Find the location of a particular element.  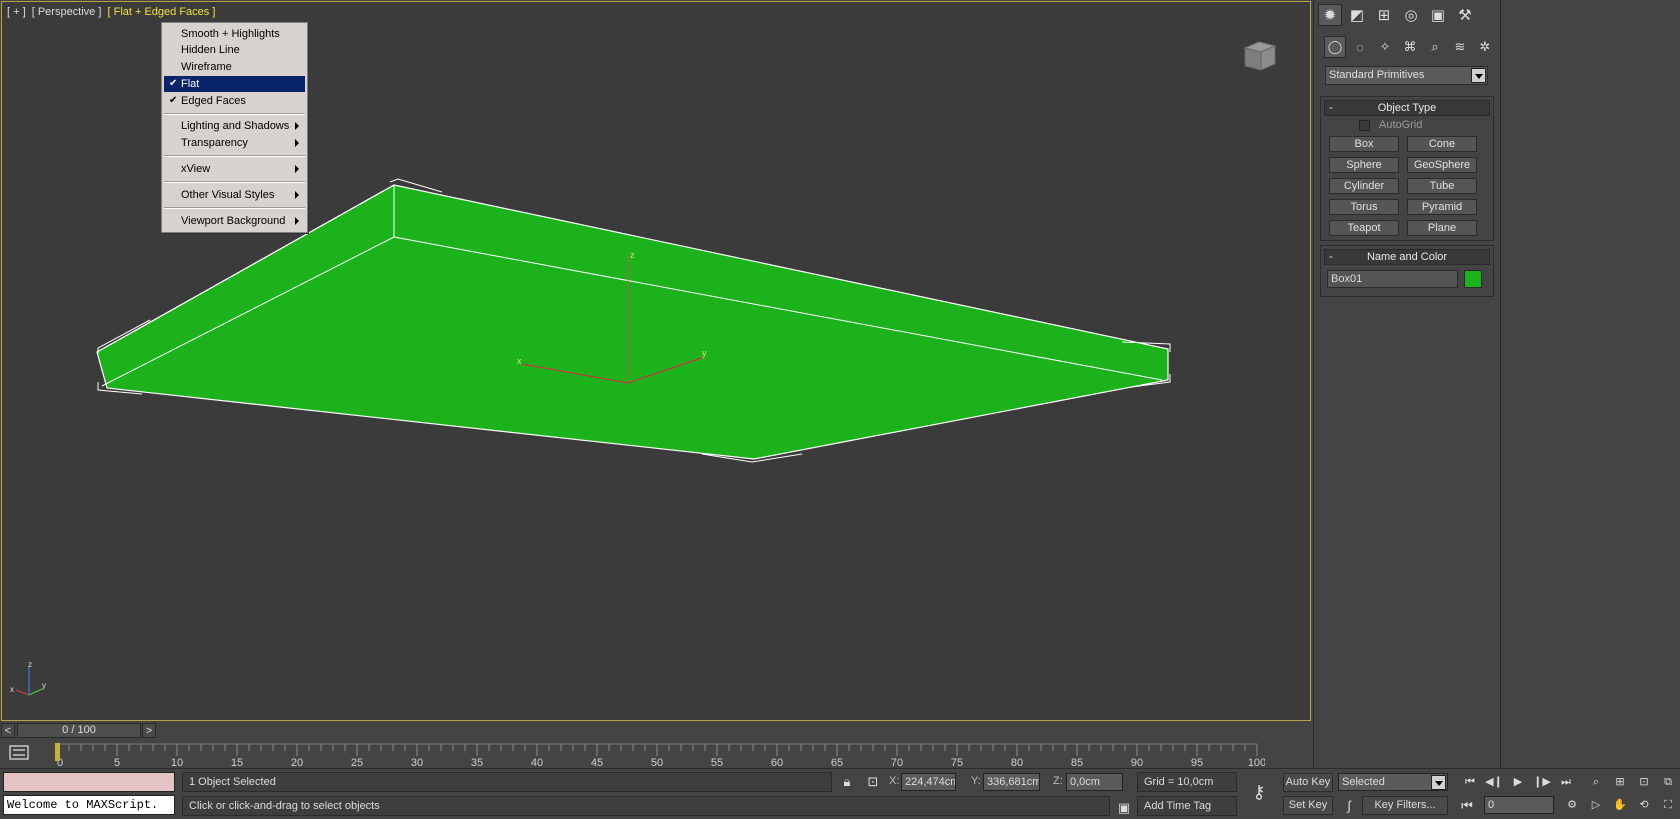

utilities-tab-icon: ⚒ is located at coordinates (1465, 15).